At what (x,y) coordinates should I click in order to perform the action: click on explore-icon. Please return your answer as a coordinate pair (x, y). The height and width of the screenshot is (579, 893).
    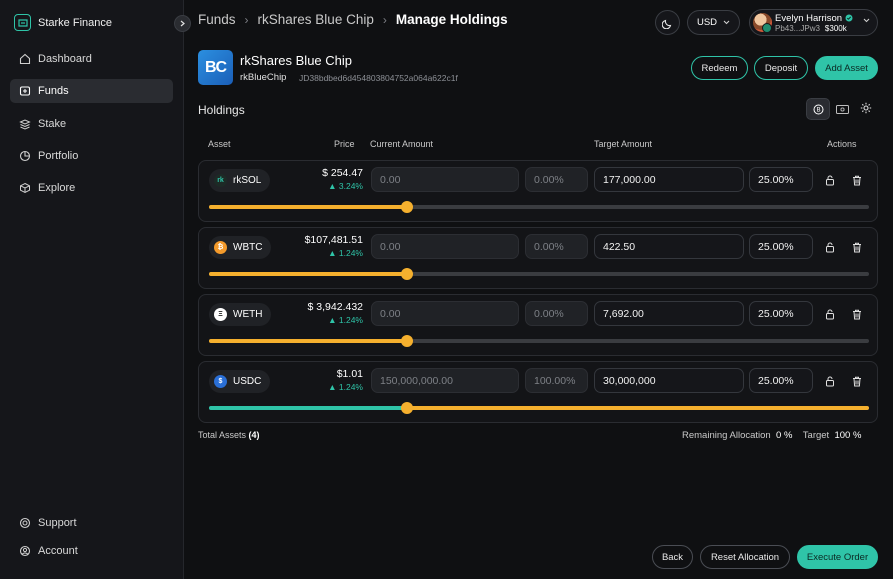
    Looking at the image, I should click on (25, 188).